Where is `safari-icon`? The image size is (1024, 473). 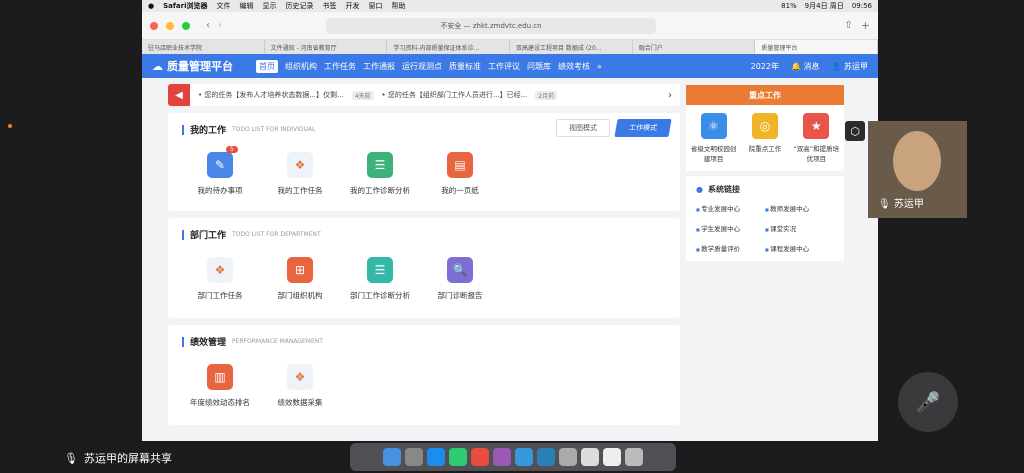
safari-icon is located at coordinates (436, 457).